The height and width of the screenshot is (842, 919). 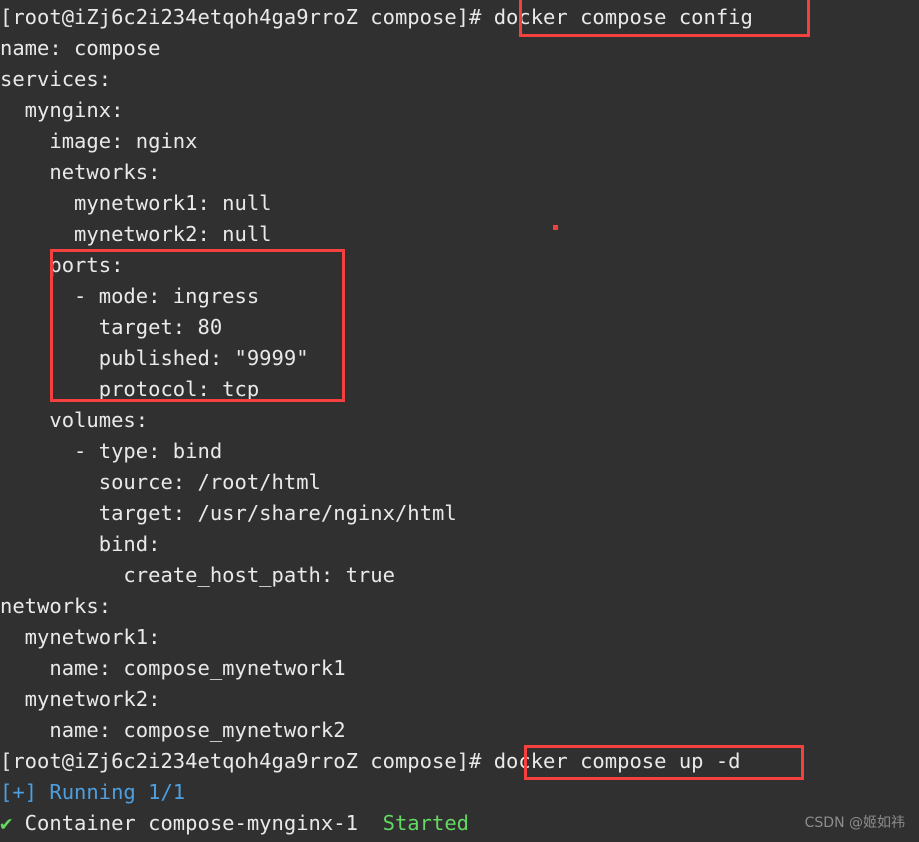 I want to click on output-text: create_host_path: true, so click(x=197, y=575).